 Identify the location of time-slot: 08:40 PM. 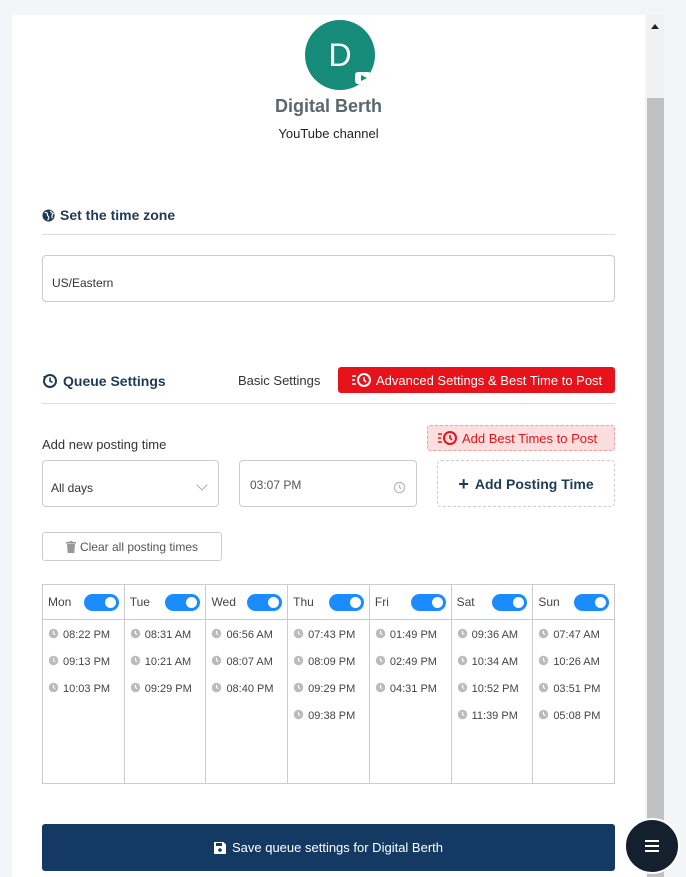
(246, 688).